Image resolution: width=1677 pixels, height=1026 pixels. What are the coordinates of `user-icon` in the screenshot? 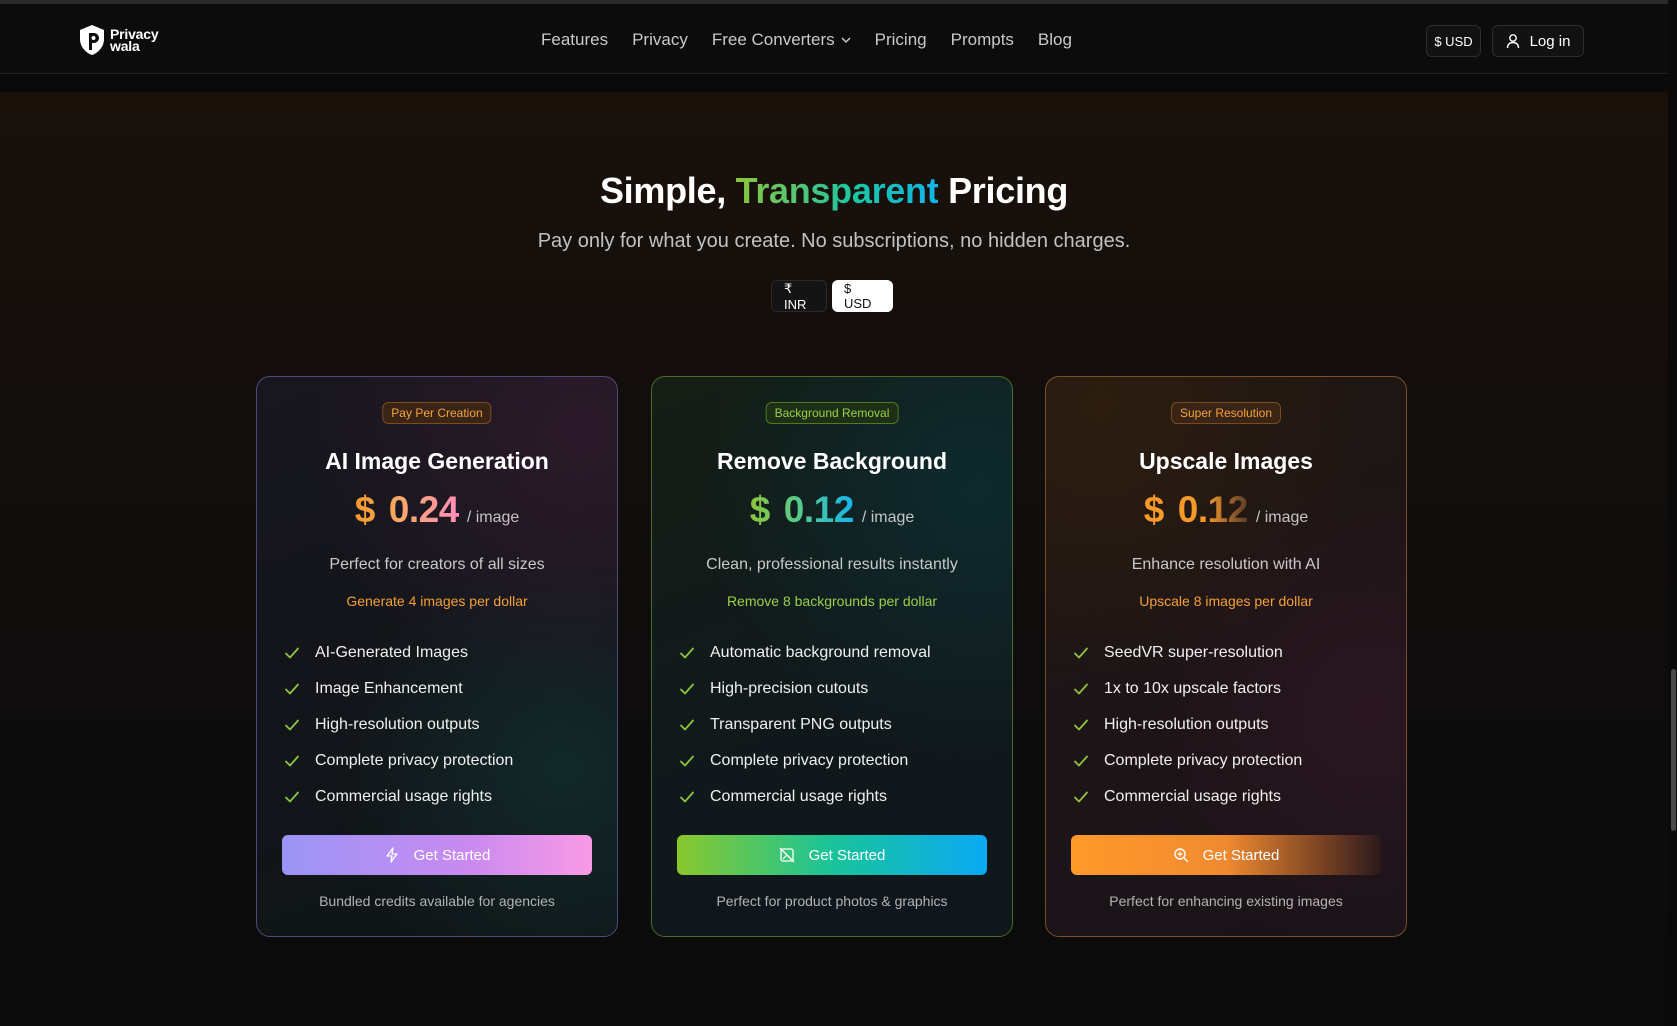 It's located at (1512, 41).